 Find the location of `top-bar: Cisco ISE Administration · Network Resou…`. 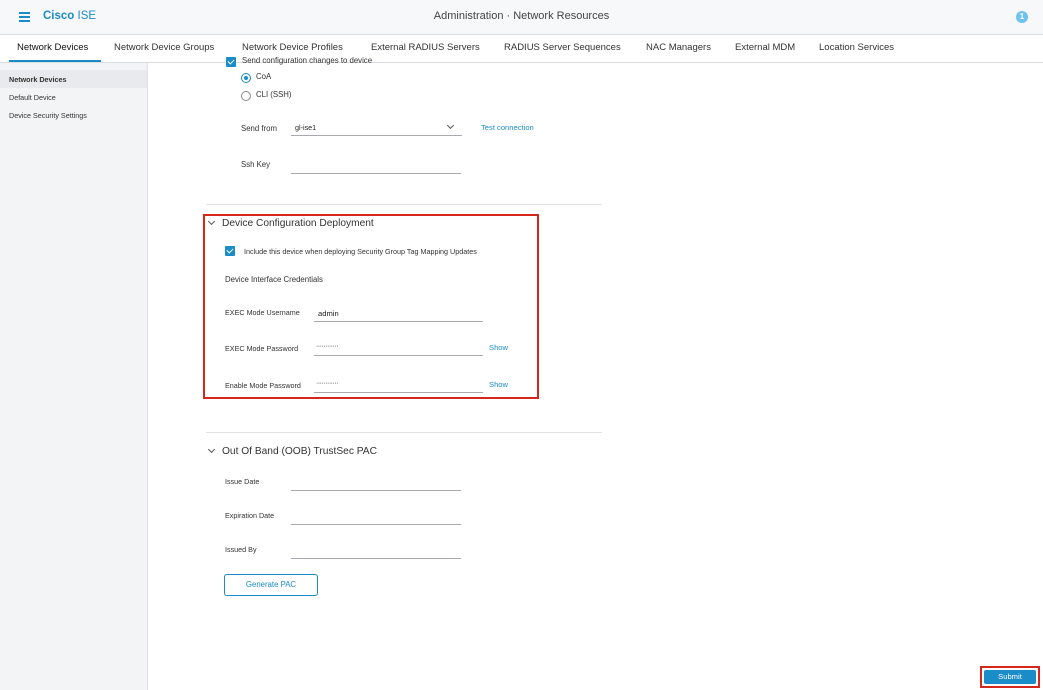

top-bar: Cisco ISE Administration · Network Resou… is located at coordinates (521, 17).